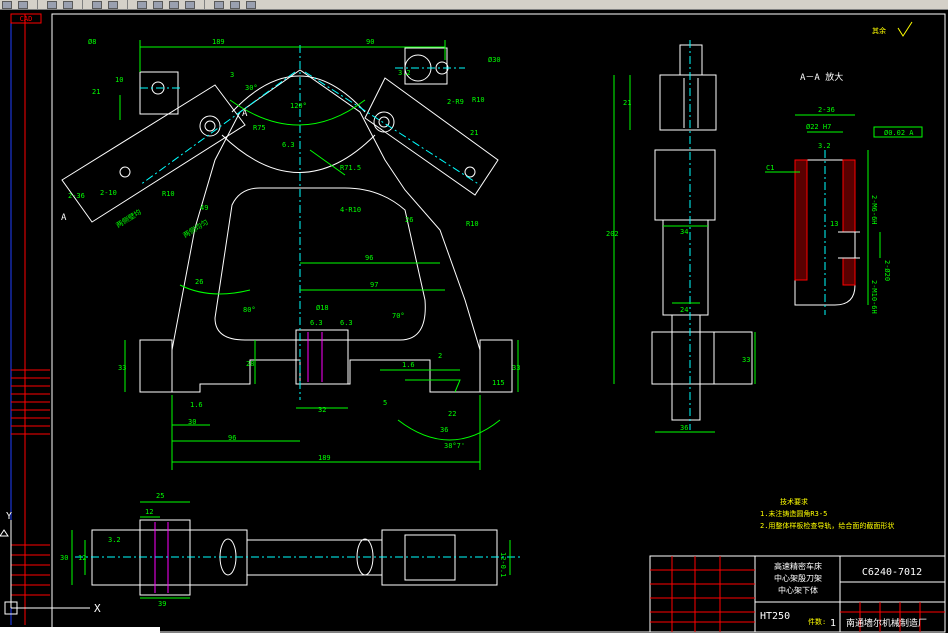  What do you see at coordinates (149, 512) in the screenshot?
I see `dim-12: 12` at bounding box center [149, 512].